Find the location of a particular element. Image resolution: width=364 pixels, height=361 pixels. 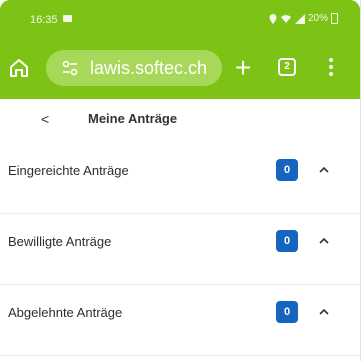

url-text: lawis.softec.ch is located at coordinates (148, 68).